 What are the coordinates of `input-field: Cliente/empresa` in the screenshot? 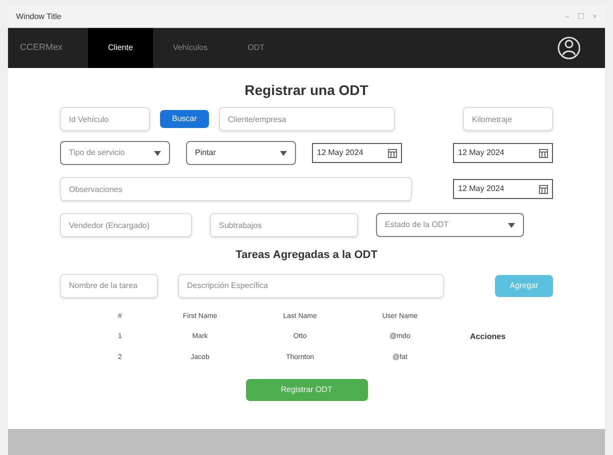 It's located at (306, 119).